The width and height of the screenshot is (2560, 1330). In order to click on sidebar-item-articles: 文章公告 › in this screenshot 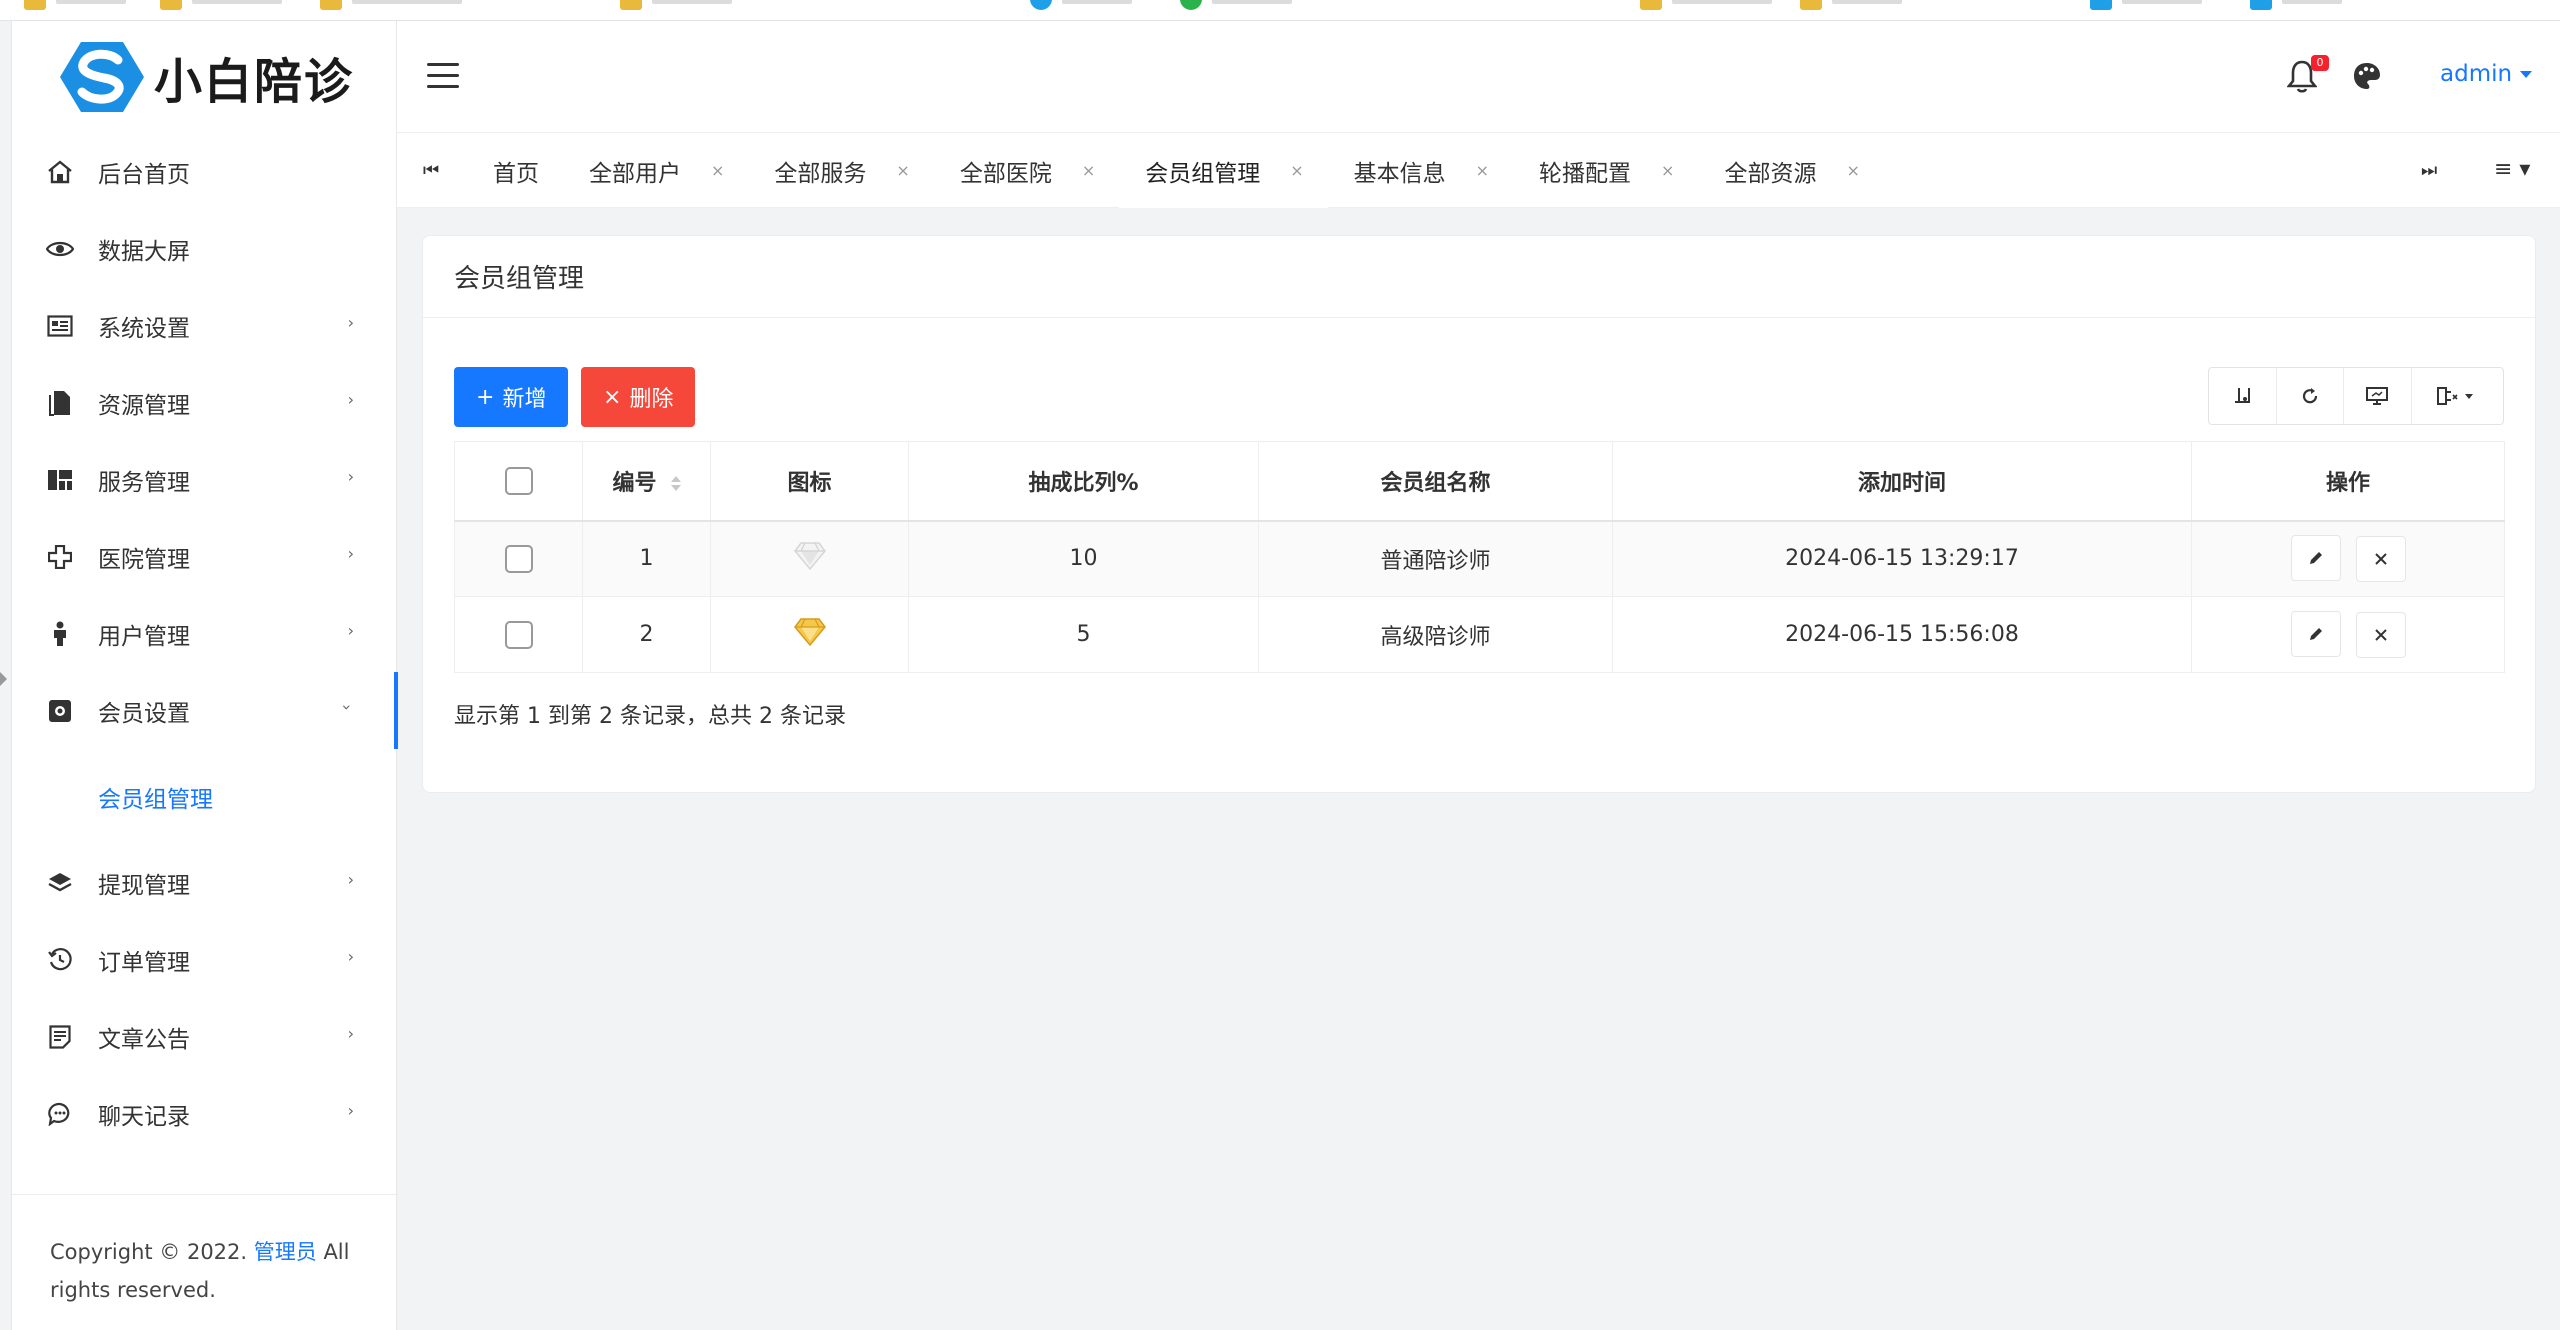, I will do `click(205, 1036)`.